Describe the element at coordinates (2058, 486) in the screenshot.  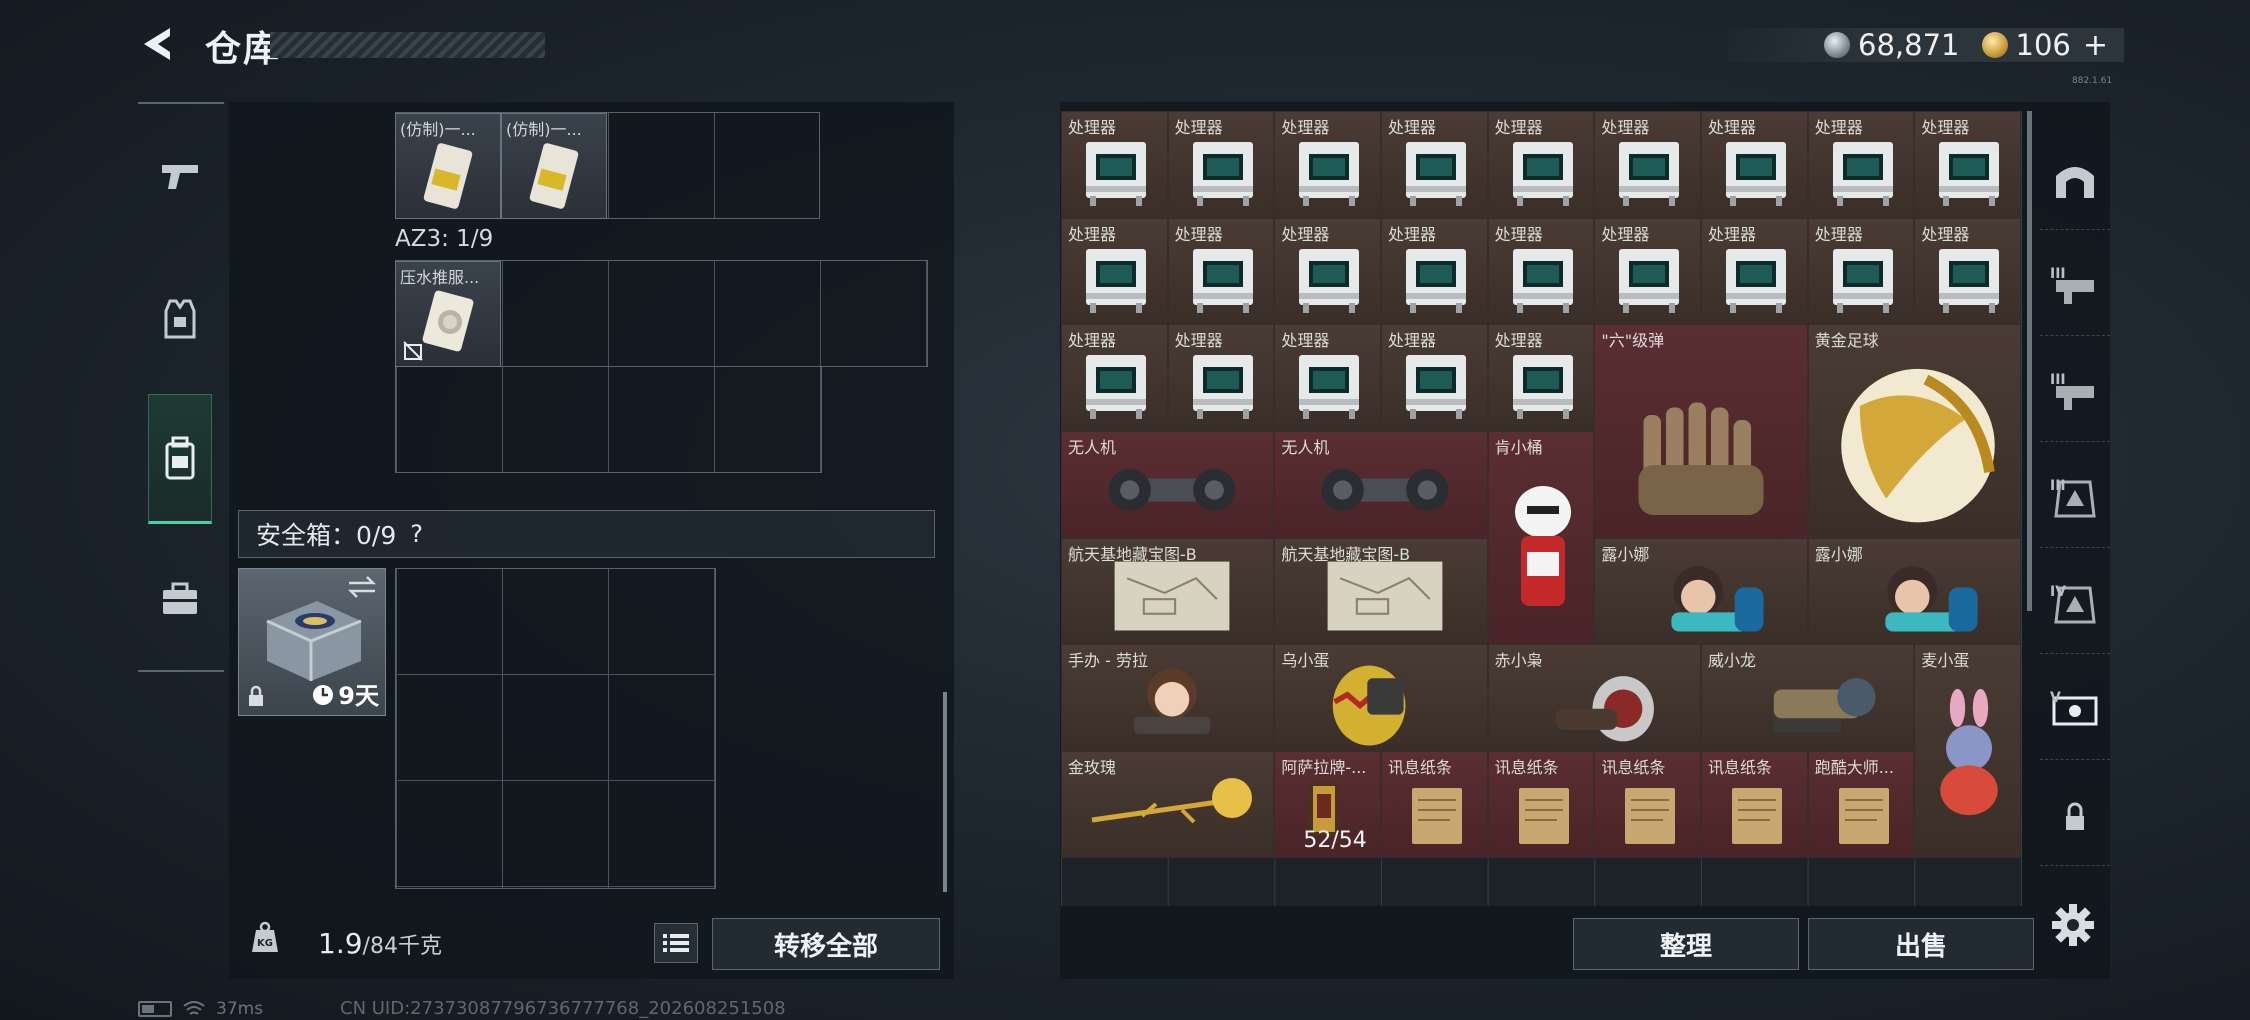
I see `tier-tag: III` at that location.